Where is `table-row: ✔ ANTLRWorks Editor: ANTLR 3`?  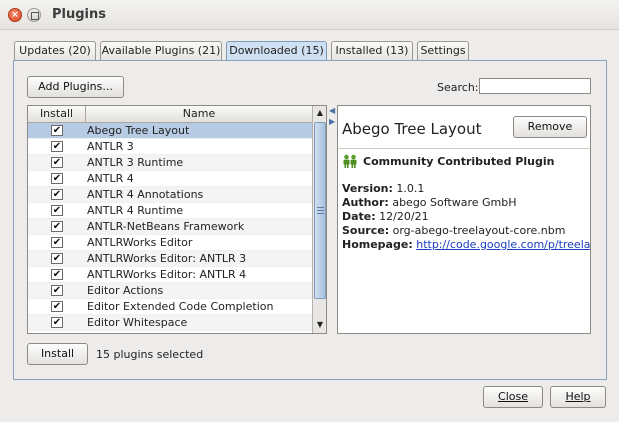 table-row: ✔ ANTLRWorks Editor: ANTLR 3 is located at coordinates (170, 259).